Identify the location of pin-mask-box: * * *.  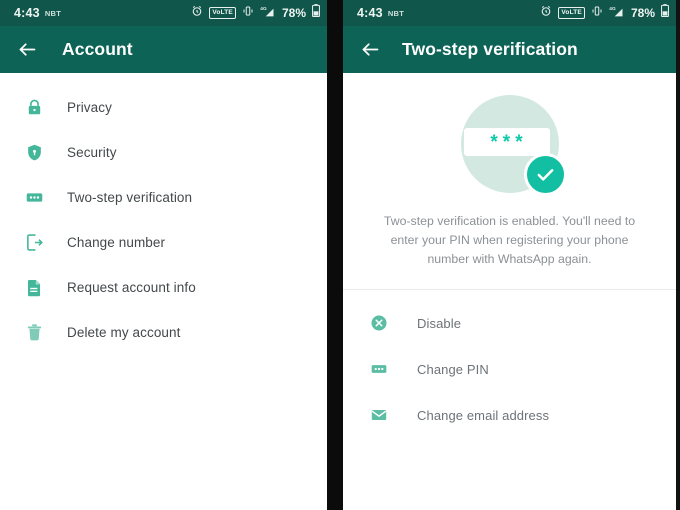
(506, 142).